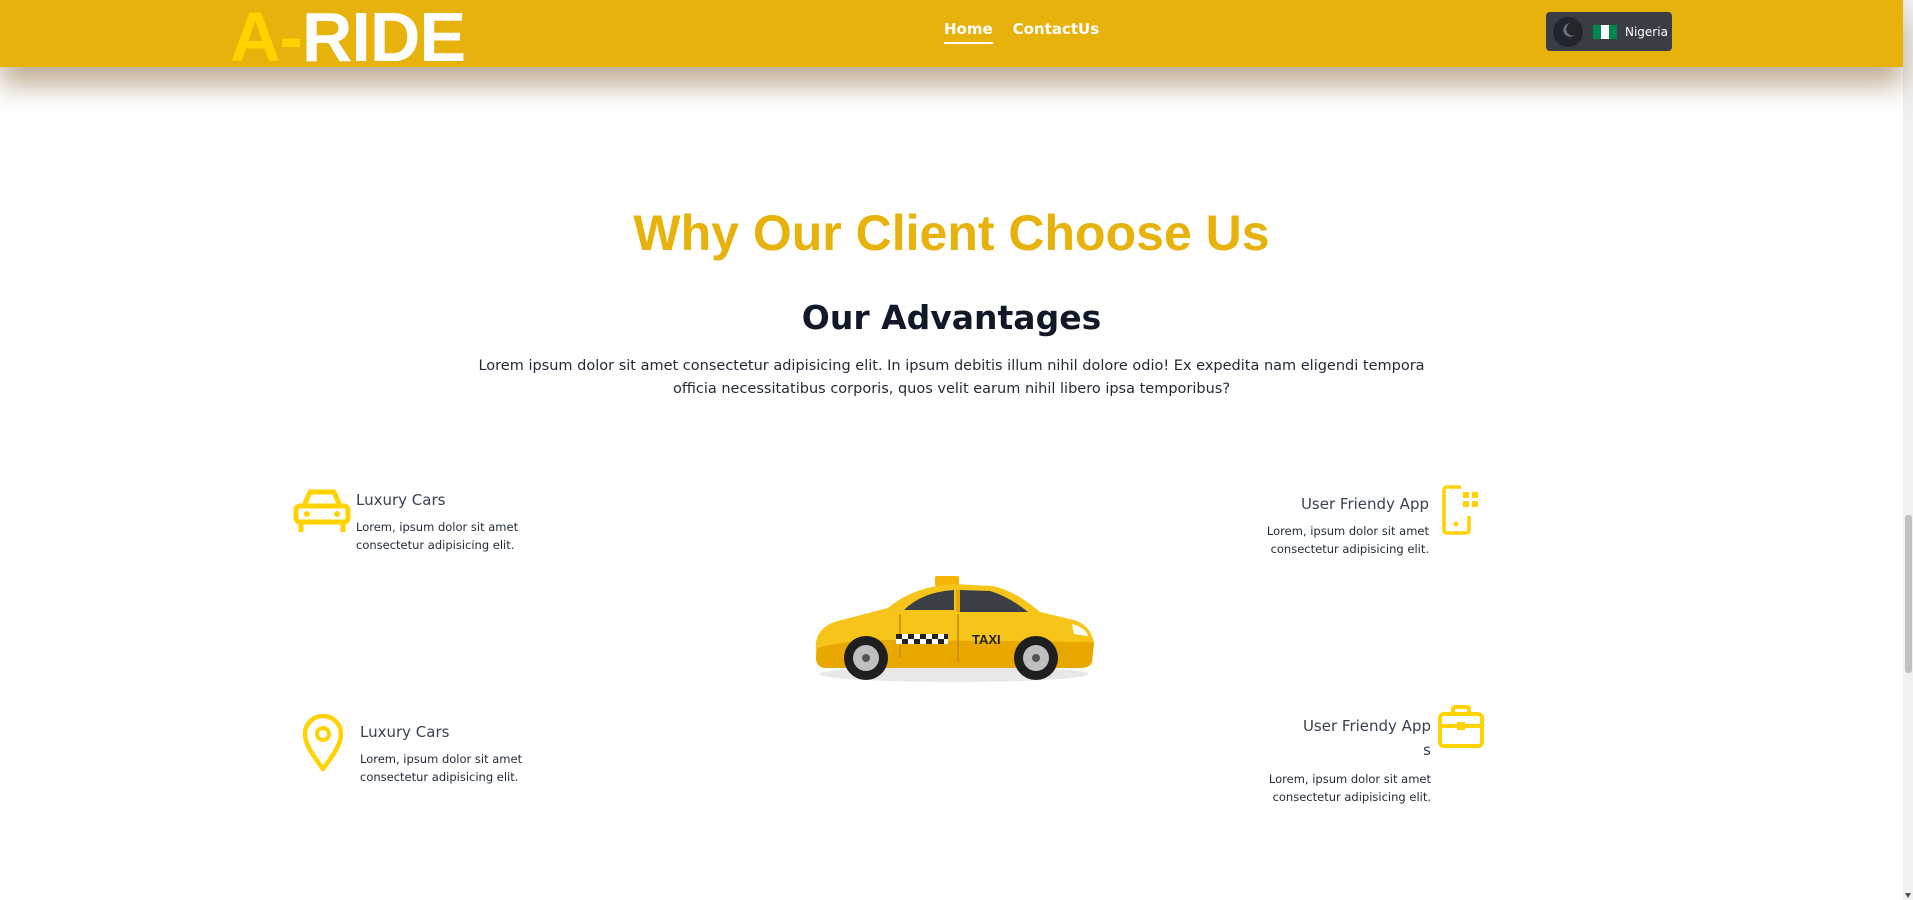 The image size is (1913, 900). I want to click on theme-toggle-button, so click(1568, 31).